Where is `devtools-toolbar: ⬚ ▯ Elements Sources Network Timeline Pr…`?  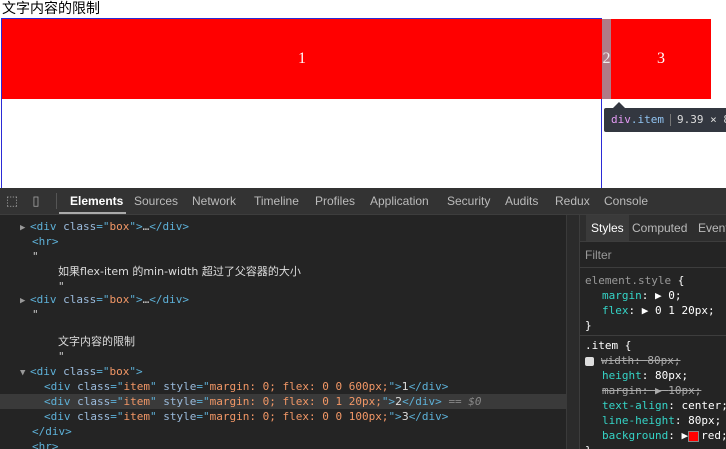 devtools-toolbar: ⬚ ▯ Elements Sources Network Timeline Pr… is located at coordinates (363, 201).